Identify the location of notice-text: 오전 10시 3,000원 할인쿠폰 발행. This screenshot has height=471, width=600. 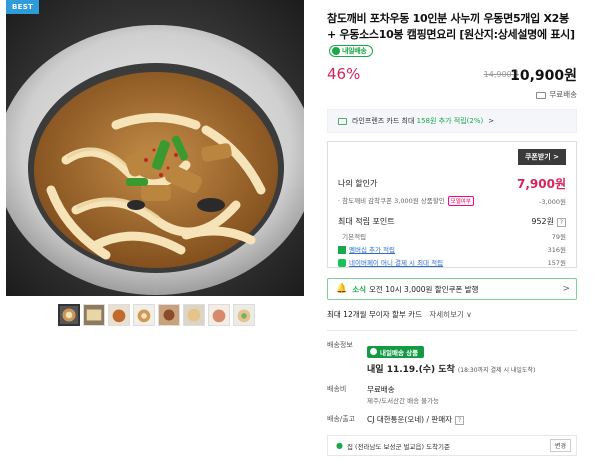
(424, 289).